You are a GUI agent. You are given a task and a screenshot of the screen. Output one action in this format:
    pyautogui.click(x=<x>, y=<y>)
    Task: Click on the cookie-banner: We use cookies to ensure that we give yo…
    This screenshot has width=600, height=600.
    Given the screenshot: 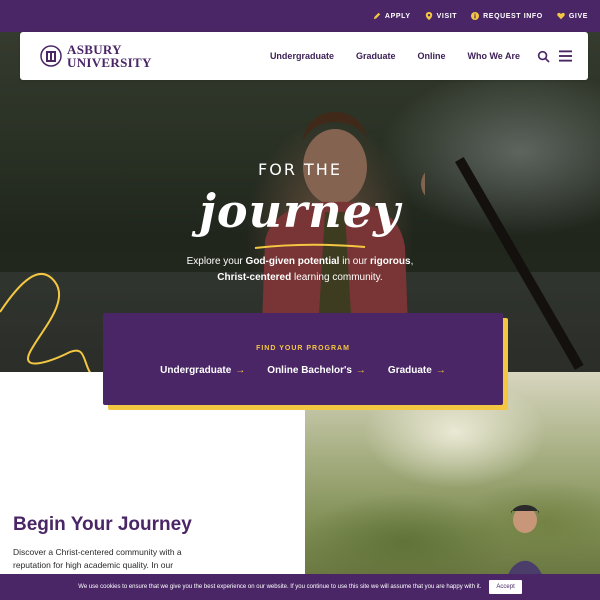 What is the action you would take?
    pyautogui.click(x=300, y=587)
    